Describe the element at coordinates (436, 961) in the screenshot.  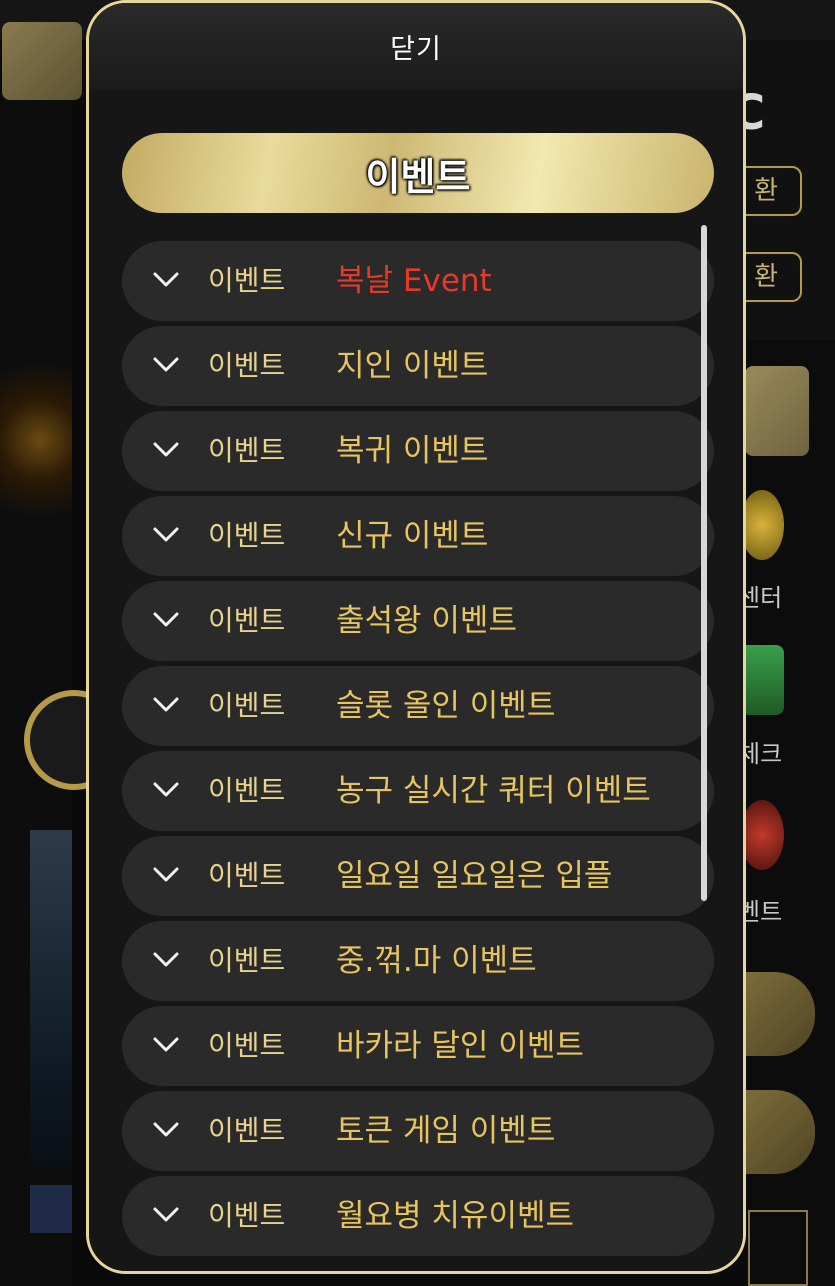
I see `event-title: 중.꺾.마 이벤트` at that location.